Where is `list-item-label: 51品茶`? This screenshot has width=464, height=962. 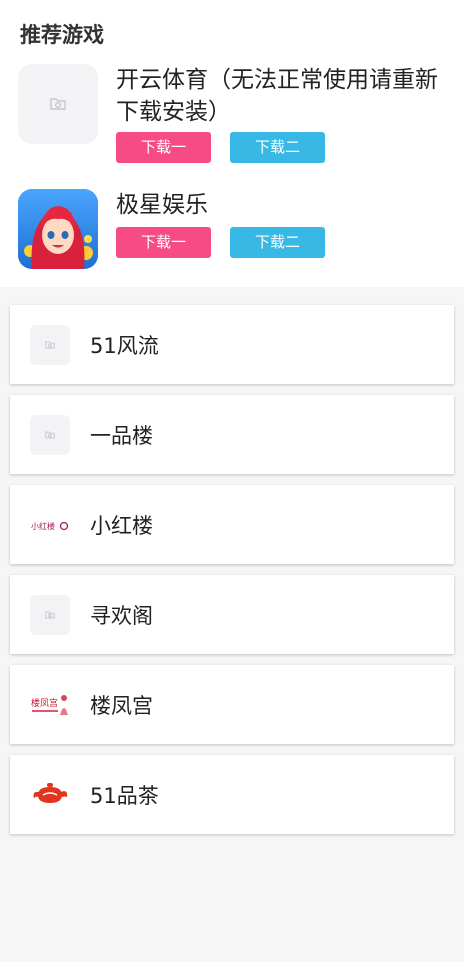
list-item-label: 51品茶 is located at coordinates (124, 795).